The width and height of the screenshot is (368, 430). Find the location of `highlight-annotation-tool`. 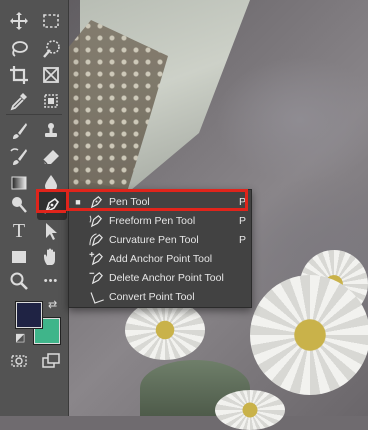

highlight-annotation-tool is located at coordinates (51, 201).